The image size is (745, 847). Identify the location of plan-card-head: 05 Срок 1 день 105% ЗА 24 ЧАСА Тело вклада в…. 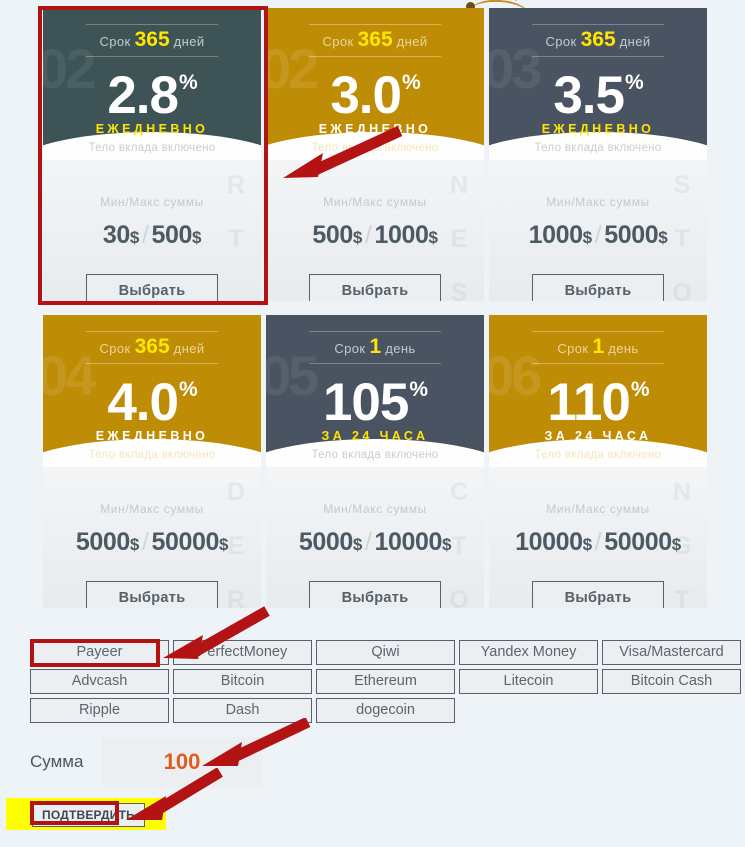
(375, 391).